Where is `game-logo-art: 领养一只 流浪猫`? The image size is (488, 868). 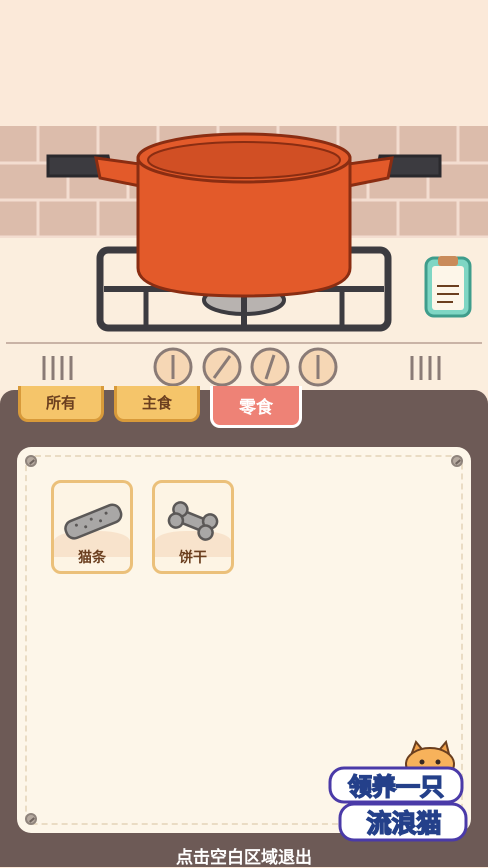 game-logo-art: 领养一只 流浪猫 is located at coordinates (398, 790).